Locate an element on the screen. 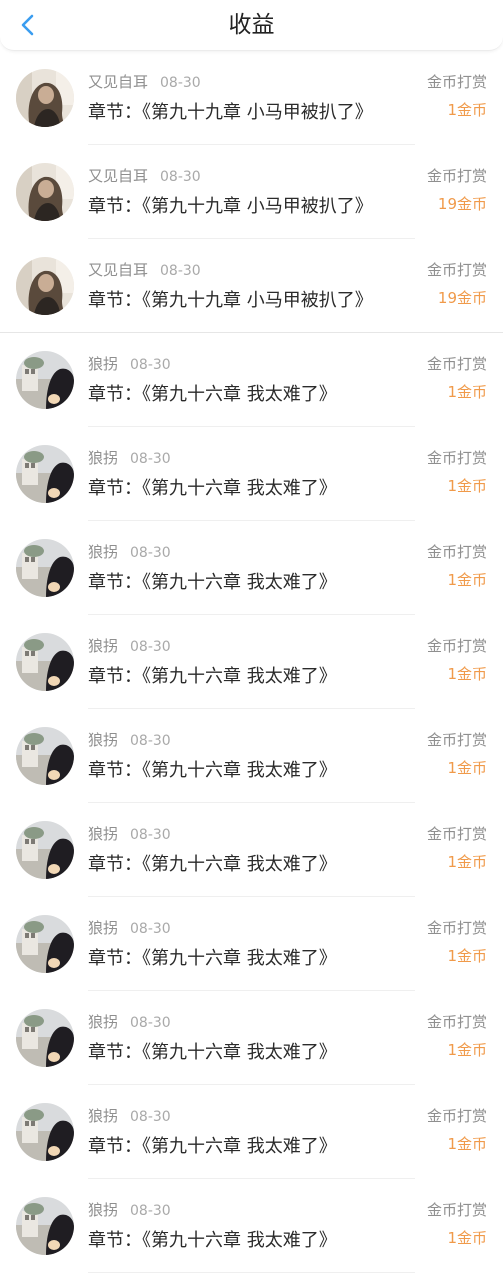 The width and height of the screenshot is (503, 1280). list-item: 又见自耳 08-30 章节：《第九十九章 小马甲被扒了》 金币打赏 1金币 is located at coordinates (251, 98).